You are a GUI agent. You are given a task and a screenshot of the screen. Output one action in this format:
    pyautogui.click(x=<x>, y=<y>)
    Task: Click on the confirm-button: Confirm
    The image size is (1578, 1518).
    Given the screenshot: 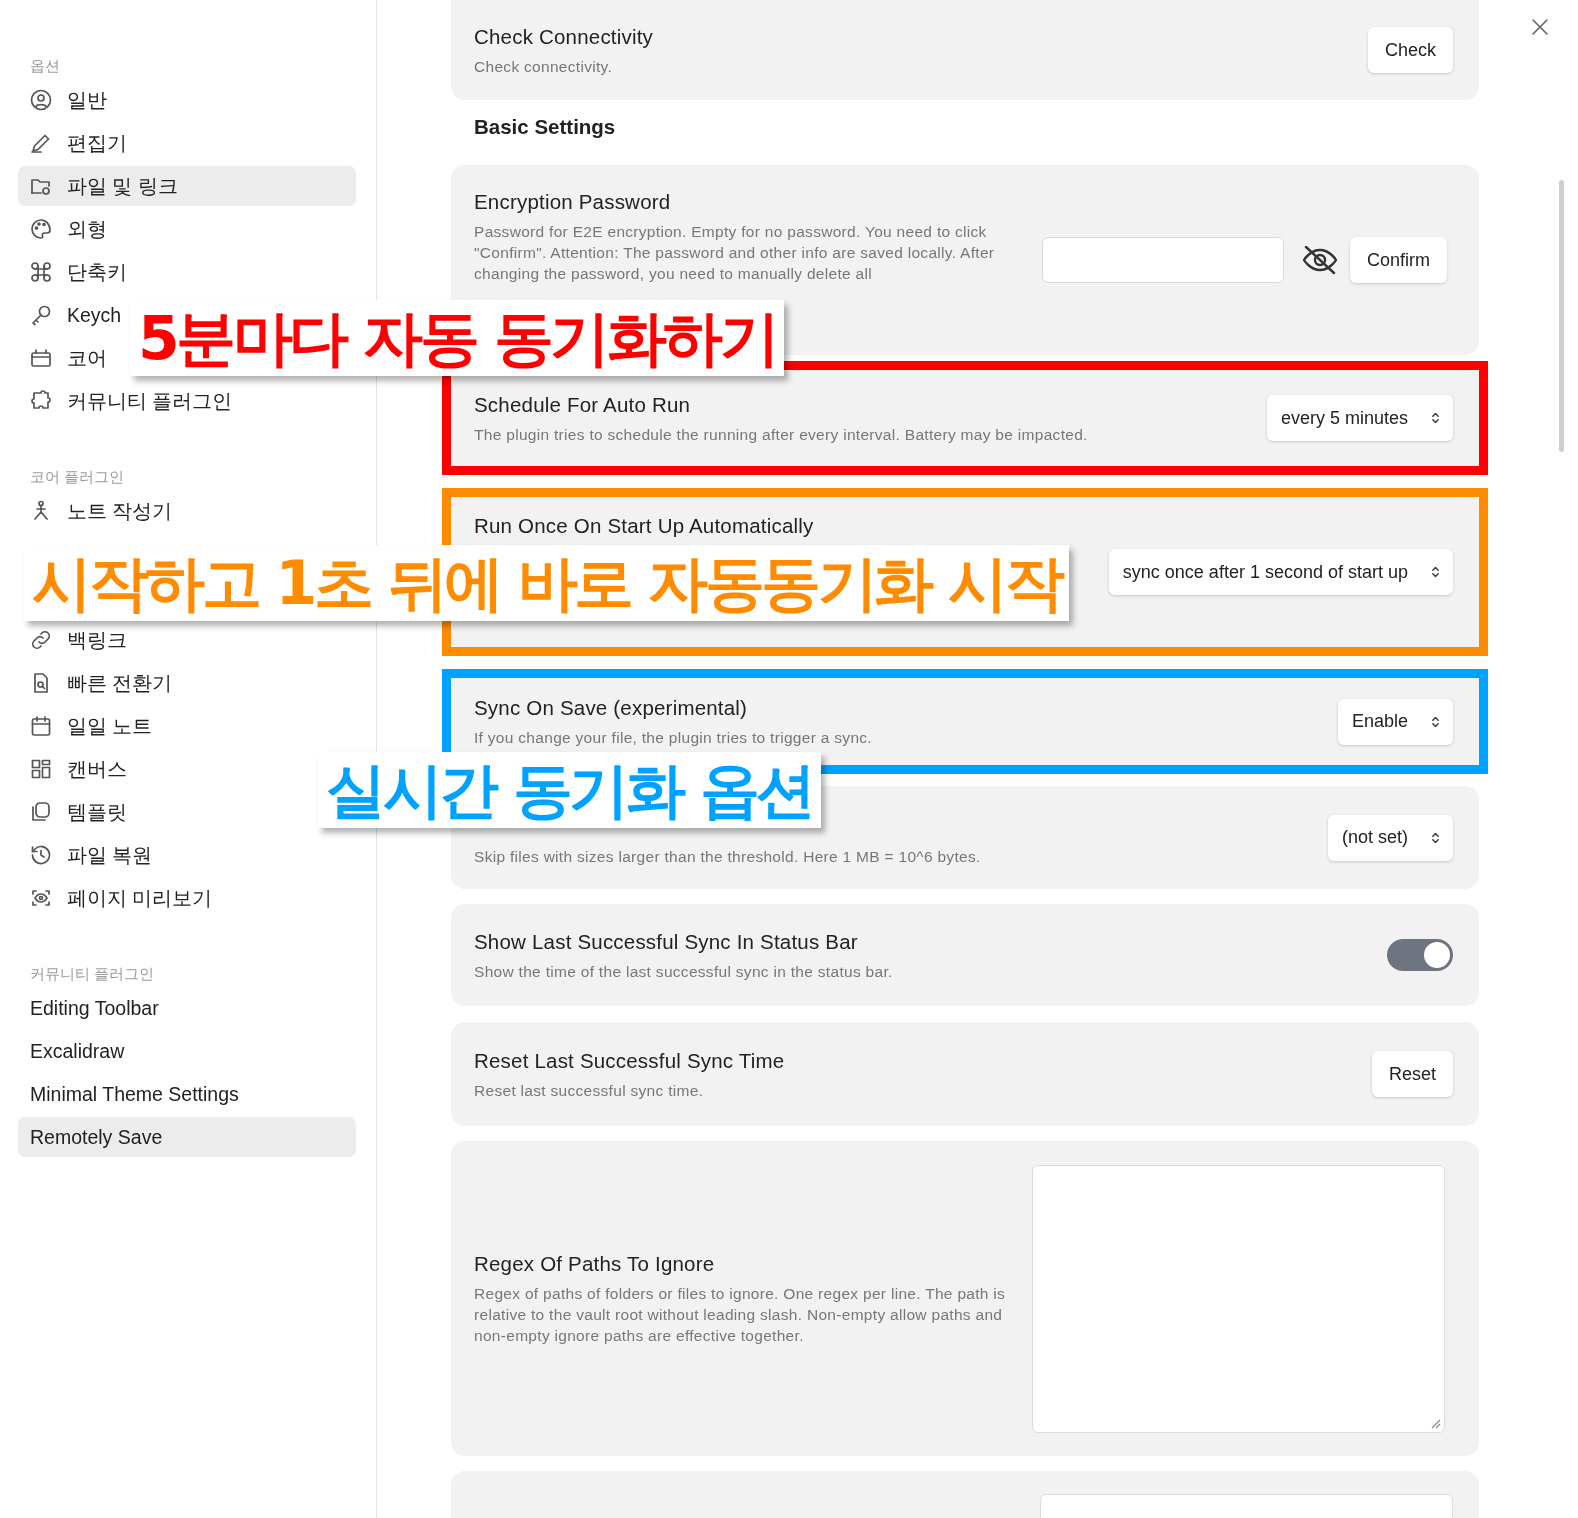 What is the action you would take?
    pyautogui.click(x=1398, y=260)
    